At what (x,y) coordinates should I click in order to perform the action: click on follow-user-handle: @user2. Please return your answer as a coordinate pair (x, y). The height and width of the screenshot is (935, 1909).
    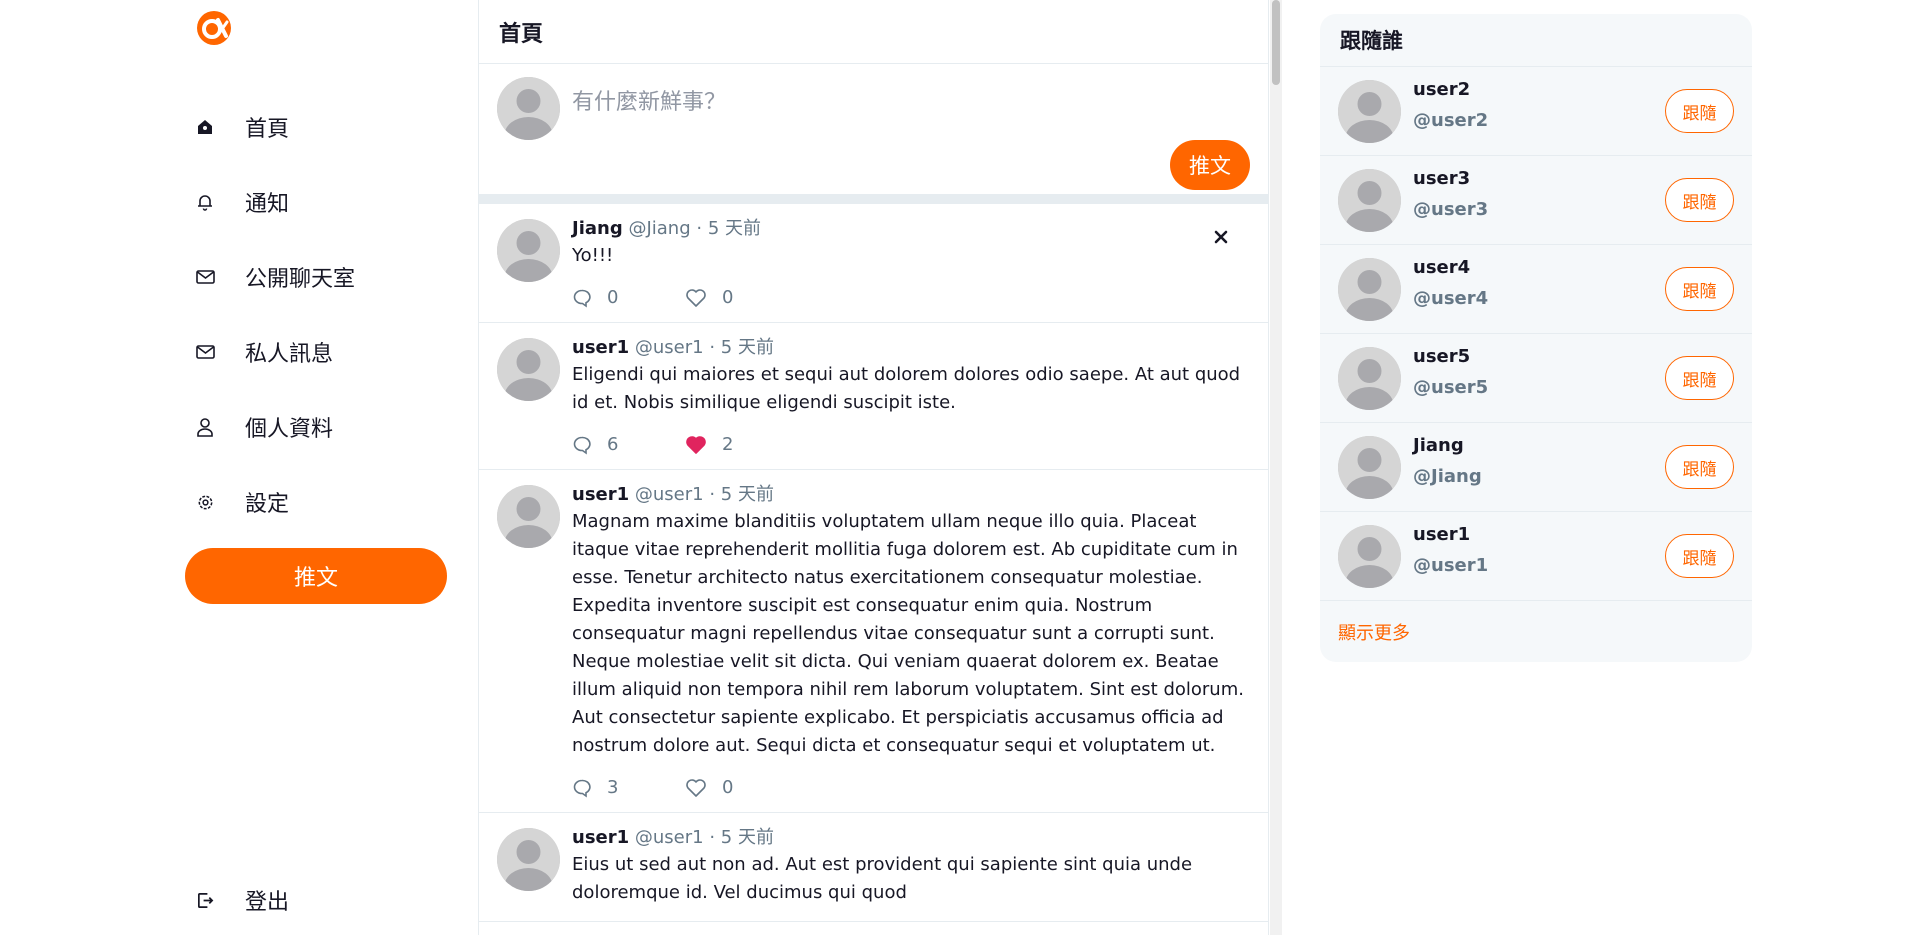
    Looking at the image, I should click on (1450, 120).